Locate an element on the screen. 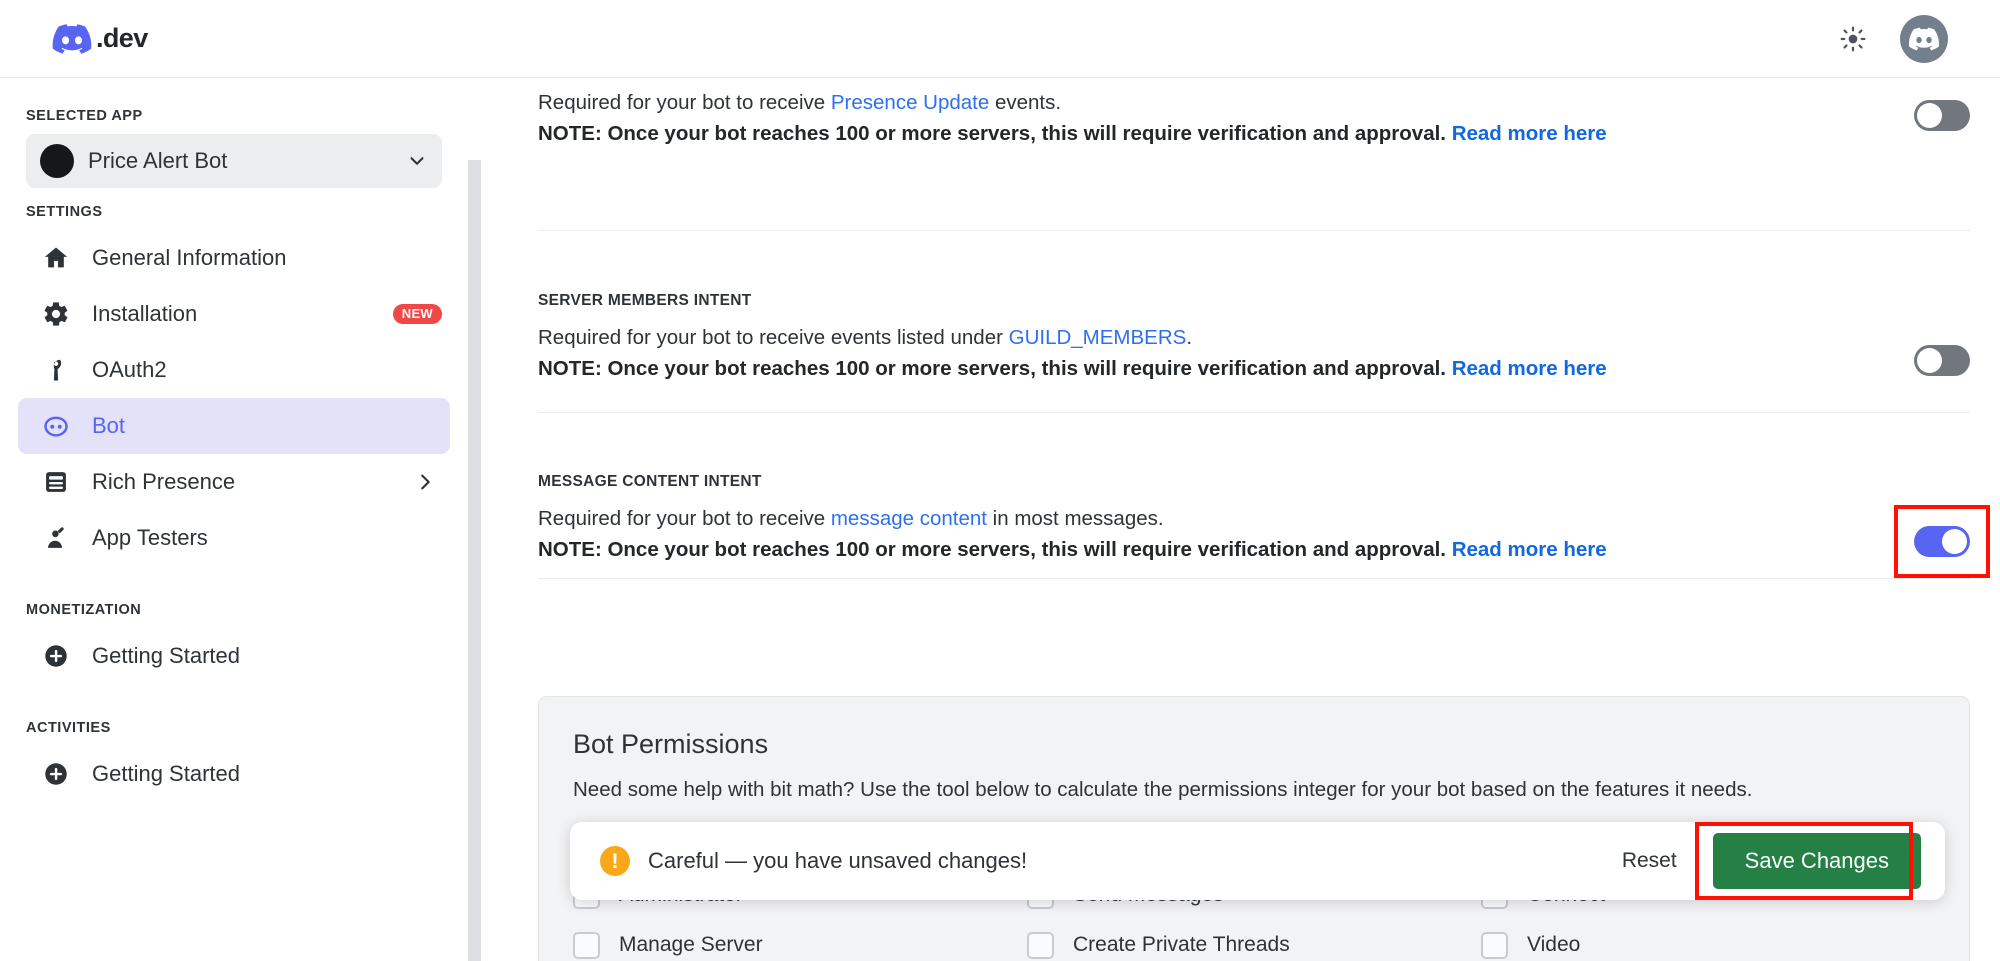 This screenshot has height=961, width=2000. sidebar-item-app-testers: App Testers is located at coordinates (234, 538).